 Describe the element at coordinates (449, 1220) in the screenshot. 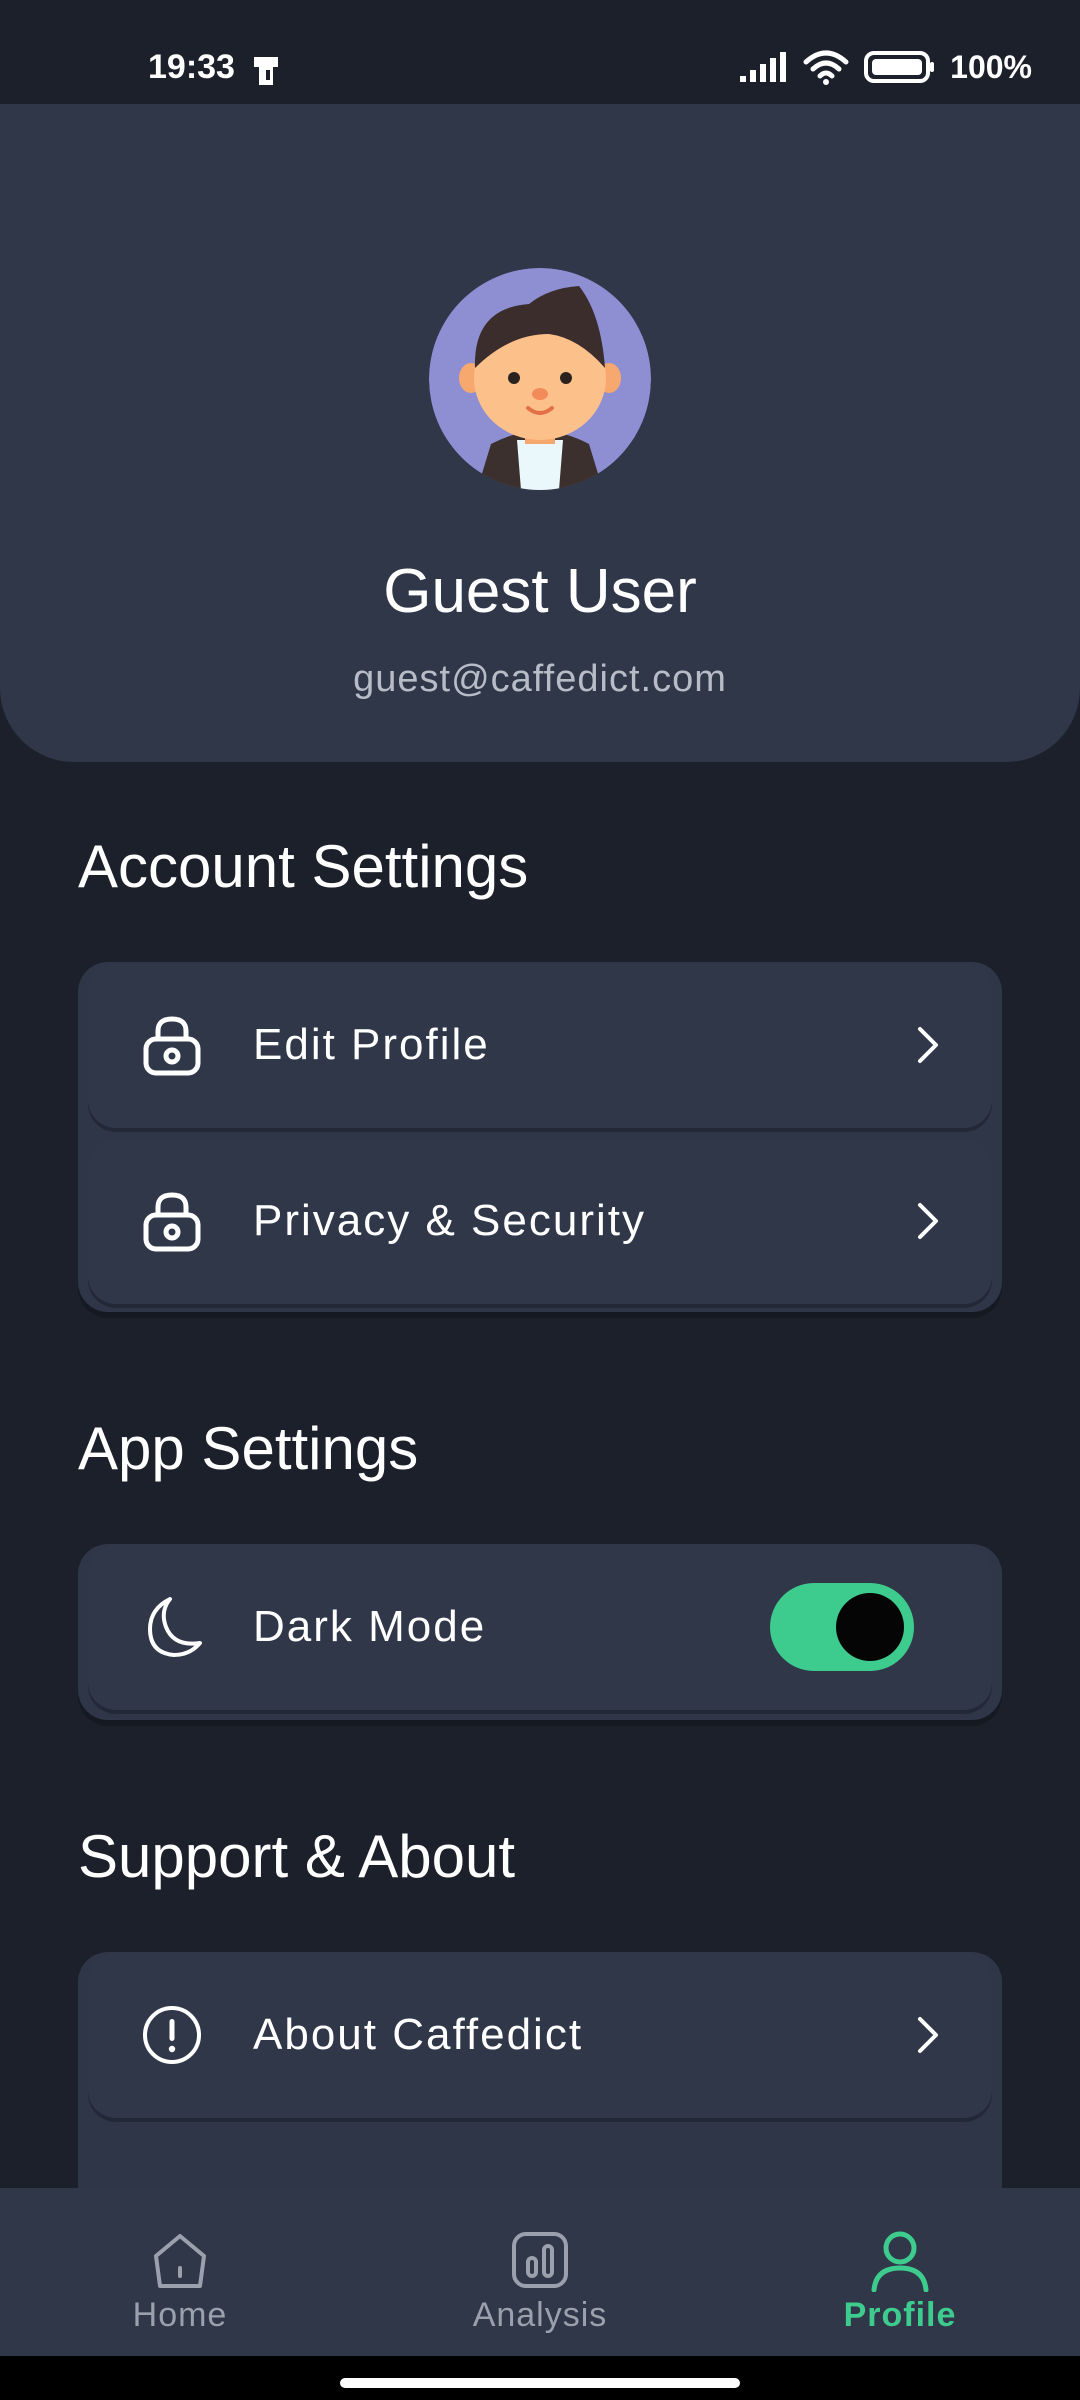

I see `privacy-security-label: Privacy & Security` at that location.